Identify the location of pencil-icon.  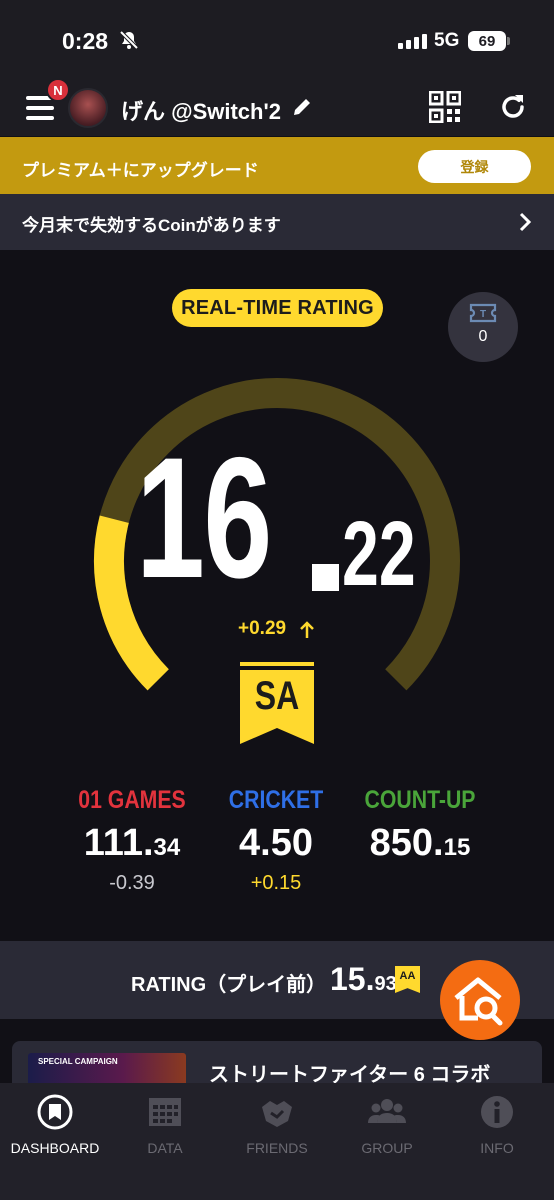
(302, 107).